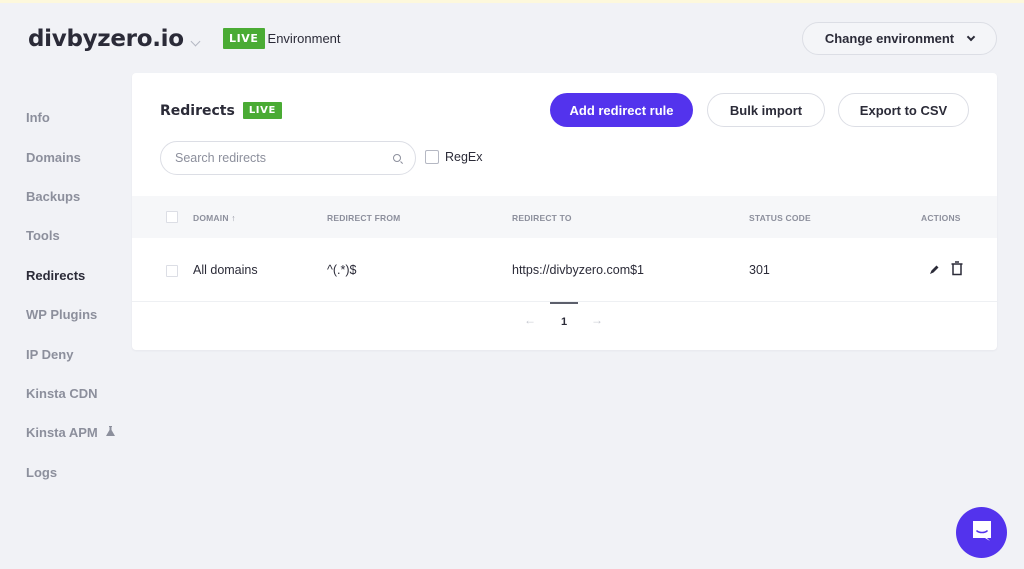 This screenshot has width=1024, height=569. I want to click on sidebar-item-label: Kinsta CDN, so click(62, 393).